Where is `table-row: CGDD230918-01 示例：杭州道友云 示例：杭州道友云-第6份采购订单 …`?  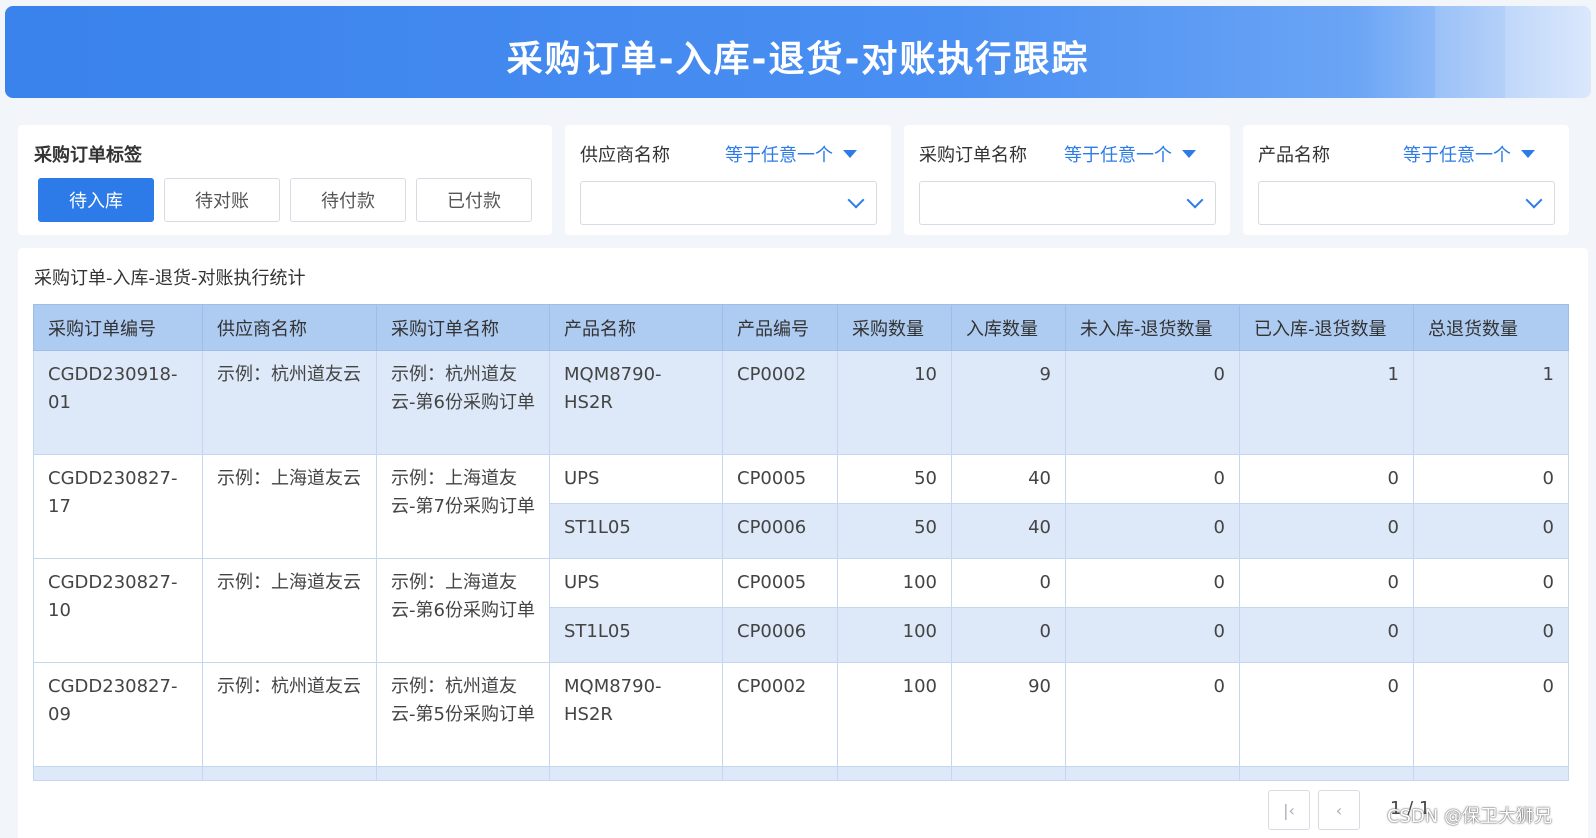
table-row: CGDD230918-01 示例：杭州道友云 示例：杭州道友云-第6份采购订单 … is located at coordinates (801, 402).